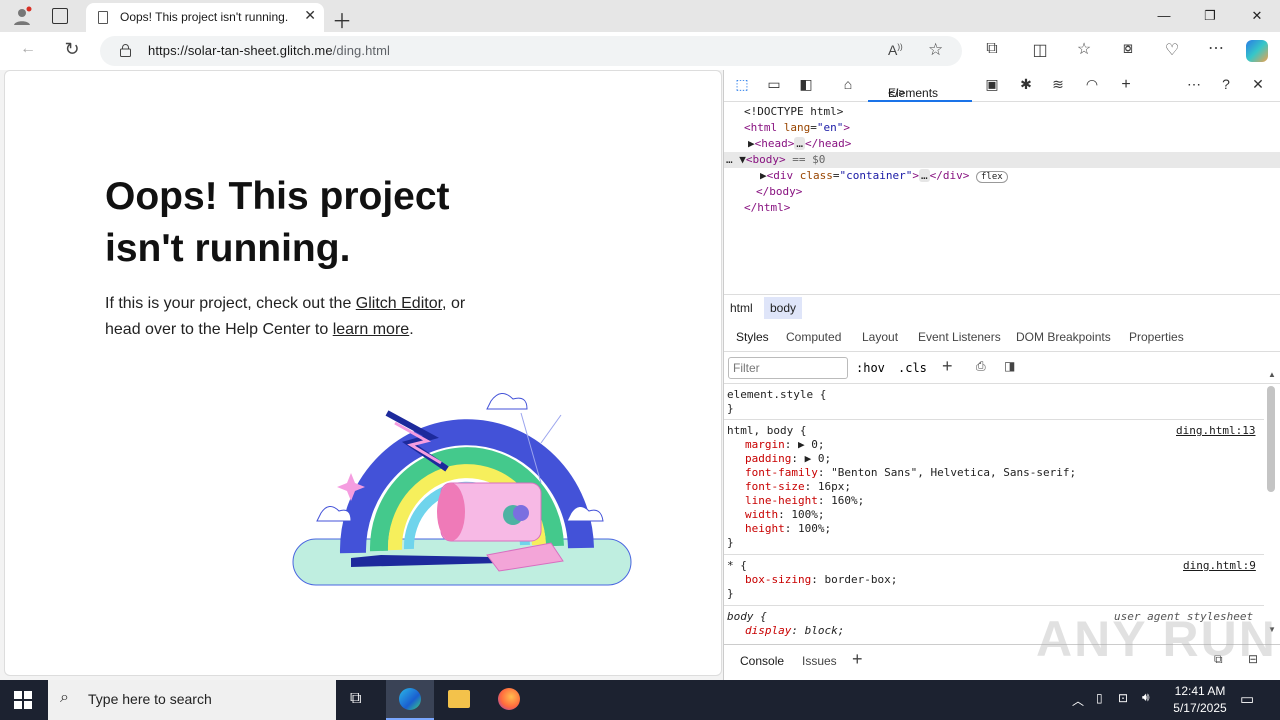 This screenshot has height=720, width=1280. I want to click on decl-display: display: block;, so click(794, 631).